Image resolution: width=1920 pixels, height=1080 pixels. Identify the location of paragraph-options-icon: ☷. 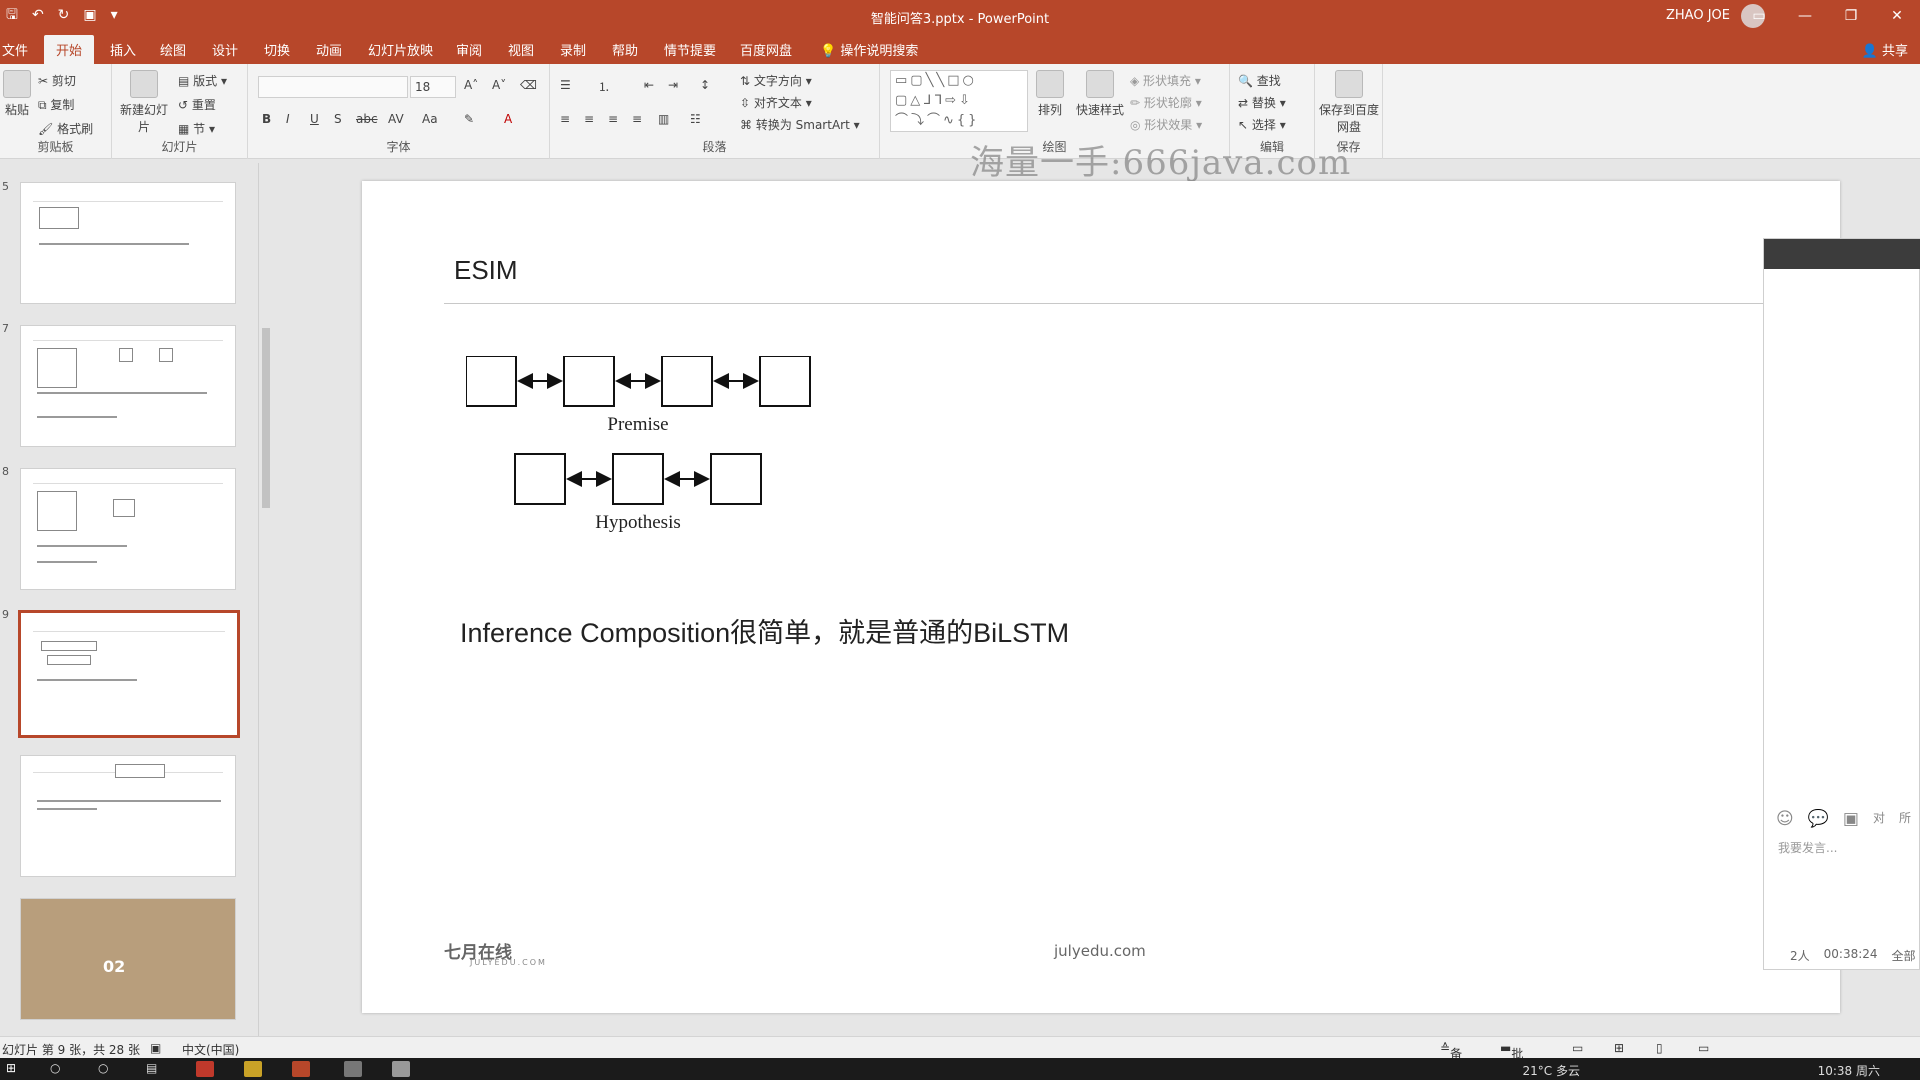
(695, 119).